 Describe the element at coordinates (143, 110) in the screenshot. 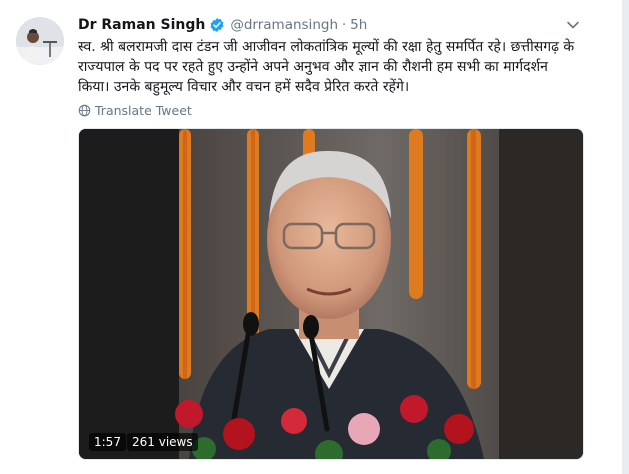

I see `translate-label: Translate Tweet` at that location.